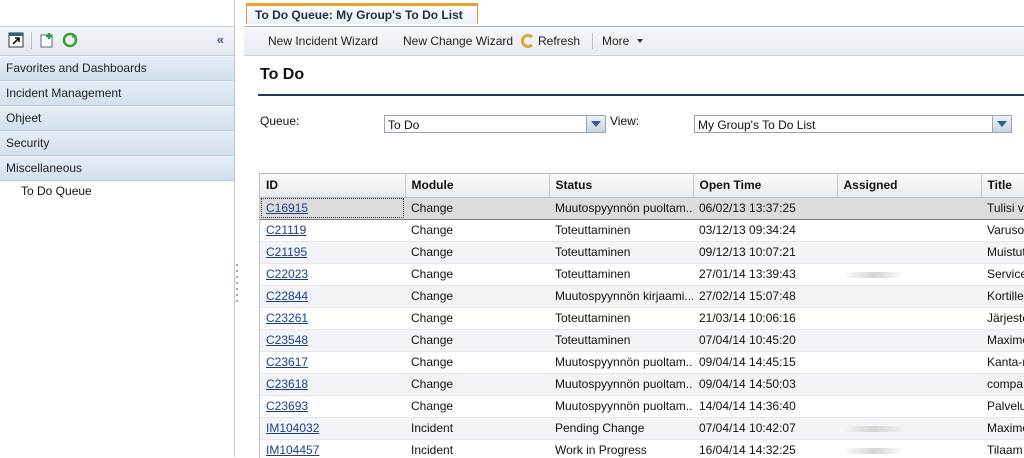 Image resolution: width=1024 pixels, height=458 pixels. I want to click on new-change-wizard-button: New Change Wizard, so click(458, 41).